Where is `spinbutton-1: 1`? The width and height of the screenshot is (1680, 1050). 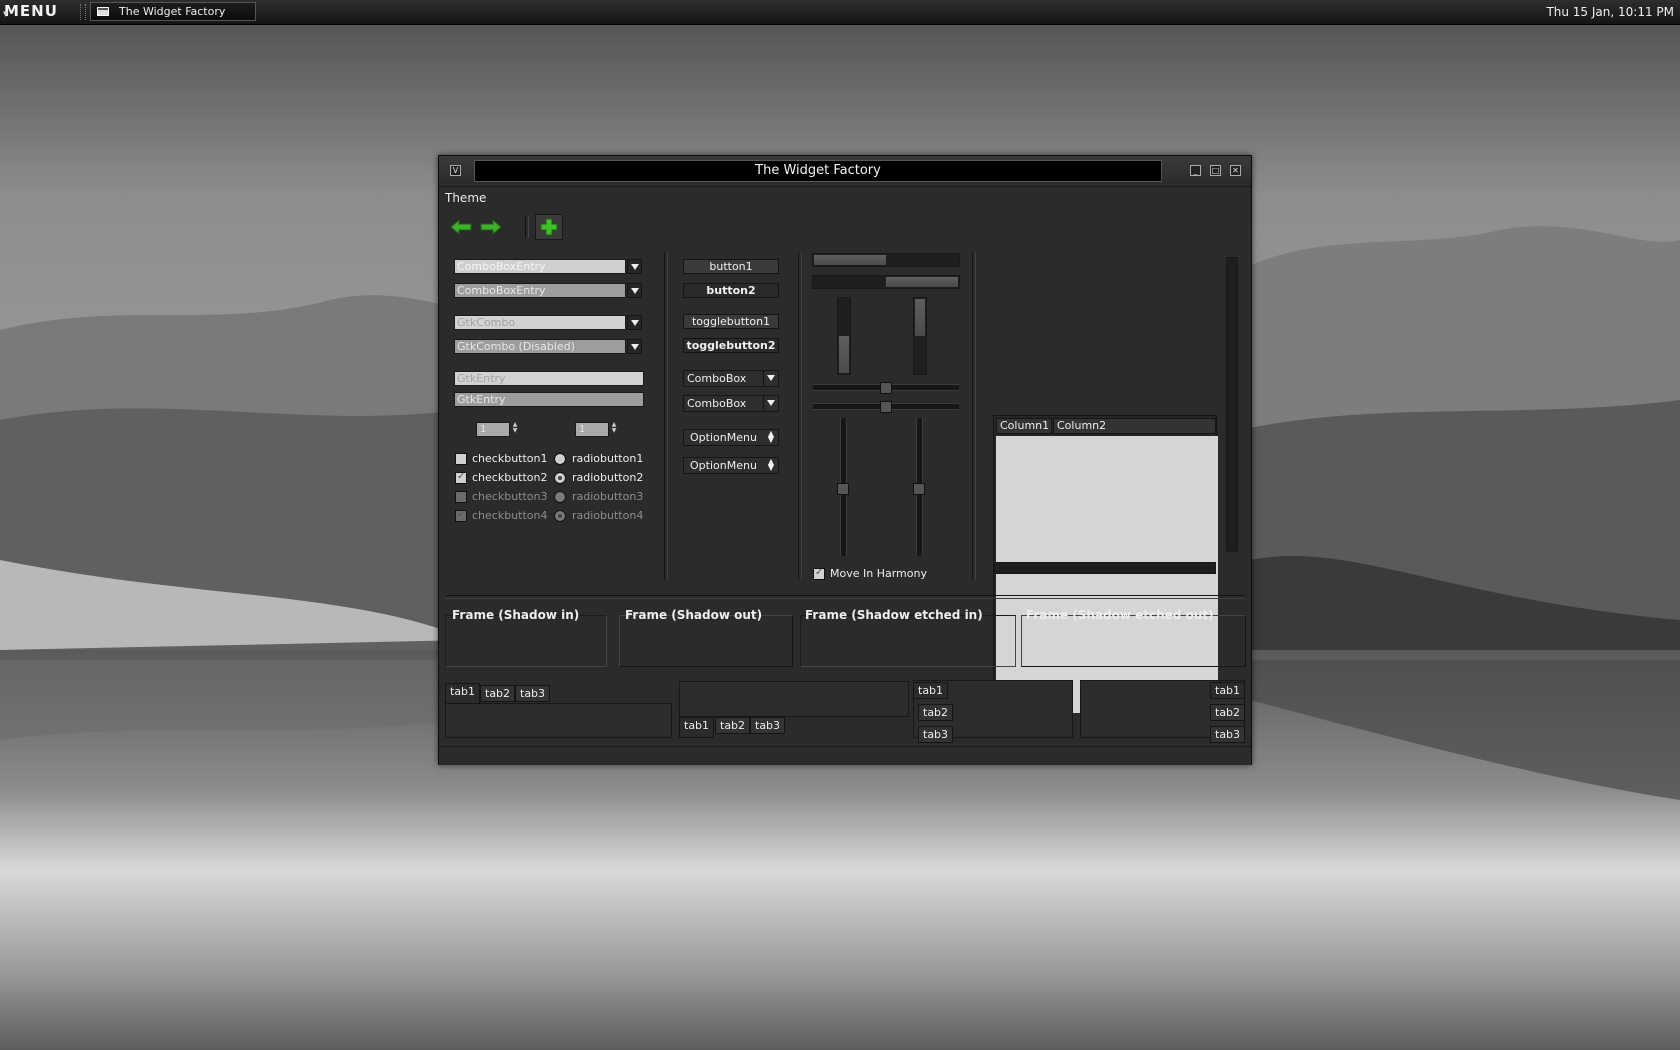 spinbutton-1: 1 is located at coordinates (493, 429).